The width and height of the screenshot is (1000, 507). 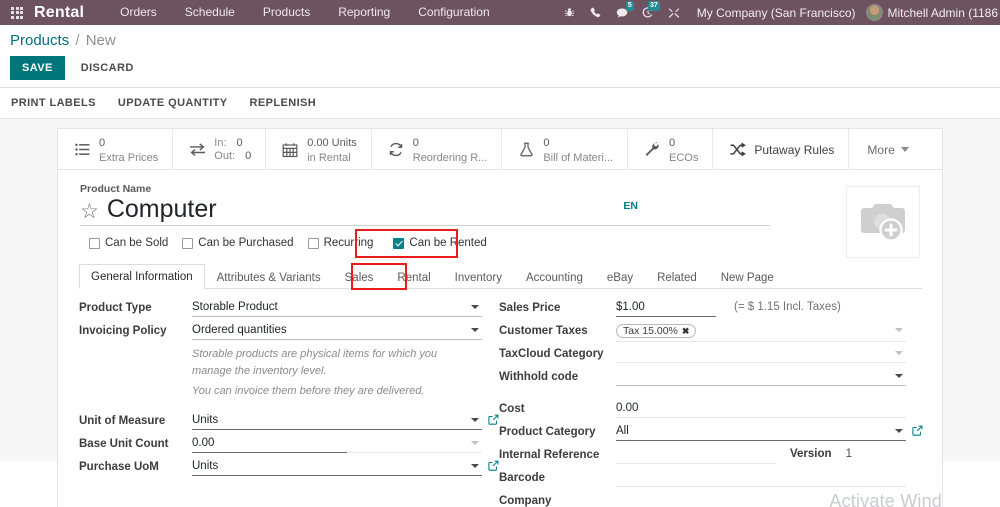 I want to click on field-label: Sales Price, so click(x=530, y=308).